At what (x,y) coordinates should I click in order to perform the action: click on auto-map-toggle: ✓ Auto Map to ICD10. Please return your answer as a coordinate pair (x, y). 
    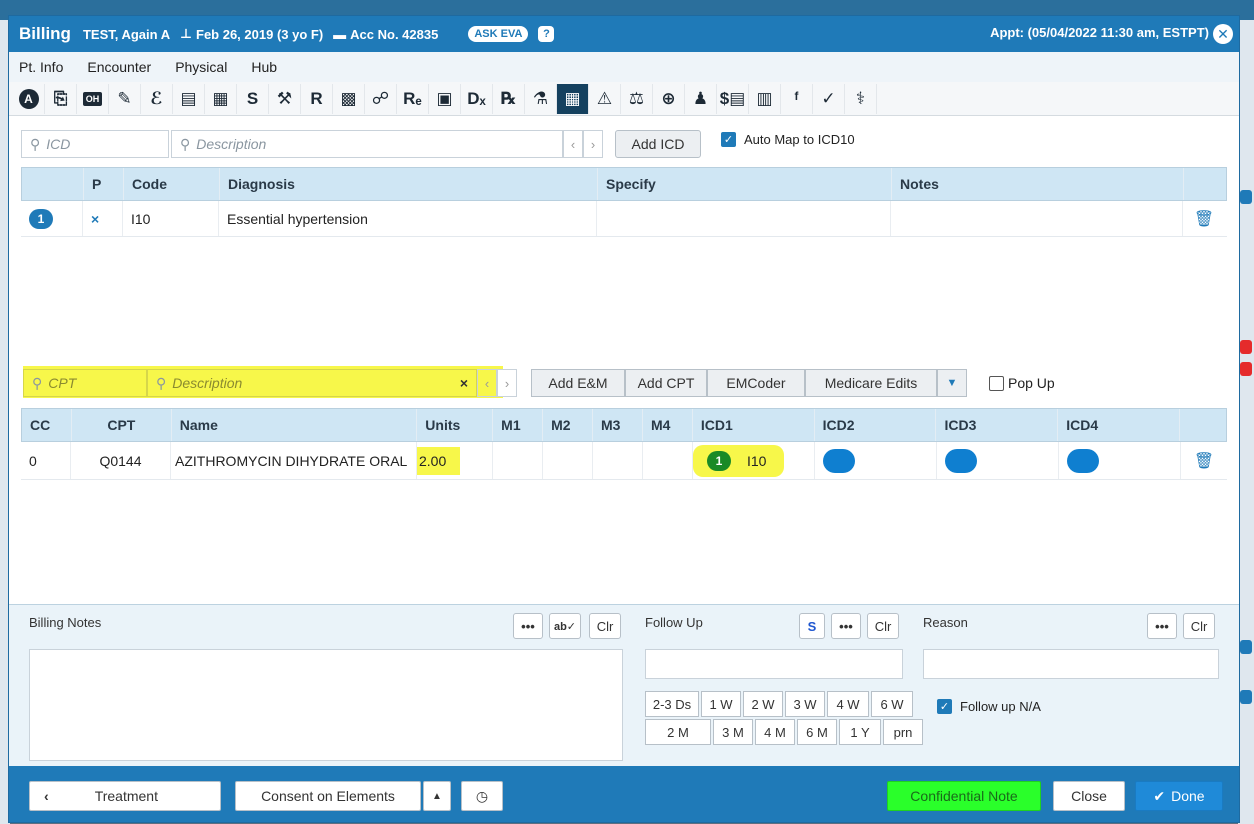
    Looking at the image, I should click on (788, 139).